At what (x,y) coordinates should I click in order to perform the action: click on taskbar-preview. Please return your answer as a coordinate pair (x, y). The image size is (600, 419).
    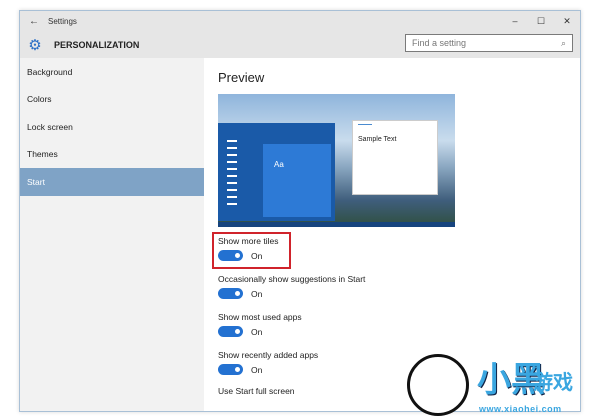
    Looking at the image, I should click on (336, 224).